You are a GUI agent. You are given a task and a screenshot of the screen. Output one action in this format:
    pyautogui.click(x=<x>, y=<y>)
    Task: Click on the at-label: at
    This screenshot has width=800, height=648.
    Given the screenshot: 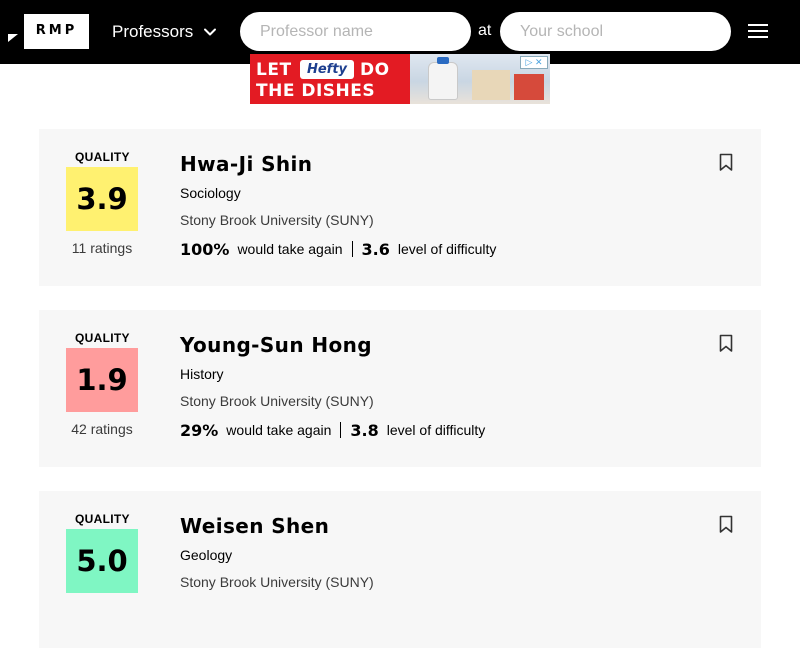 What is the action you would take?
    pyautogui.click(x=485, y=30)
    